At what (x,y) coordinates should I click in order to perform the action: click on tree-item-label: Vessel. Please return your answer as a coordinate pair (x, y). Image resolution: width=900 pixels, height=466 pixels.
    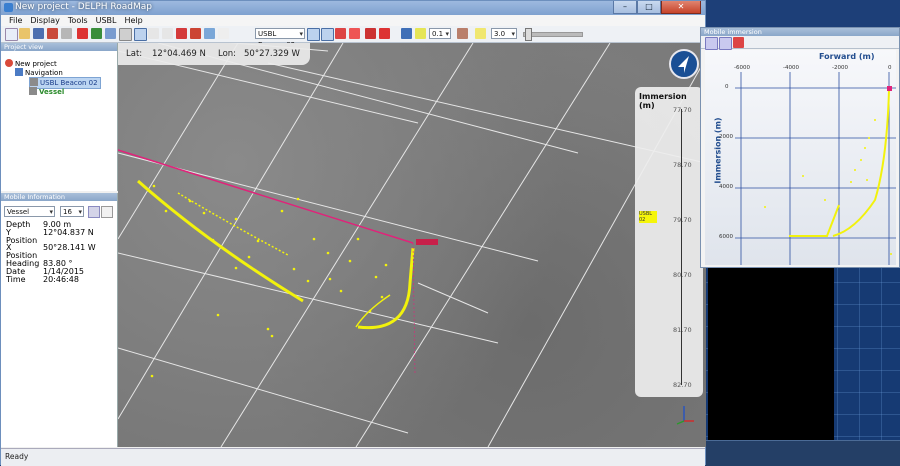
    Looking at the image, I should click on (52, 92).